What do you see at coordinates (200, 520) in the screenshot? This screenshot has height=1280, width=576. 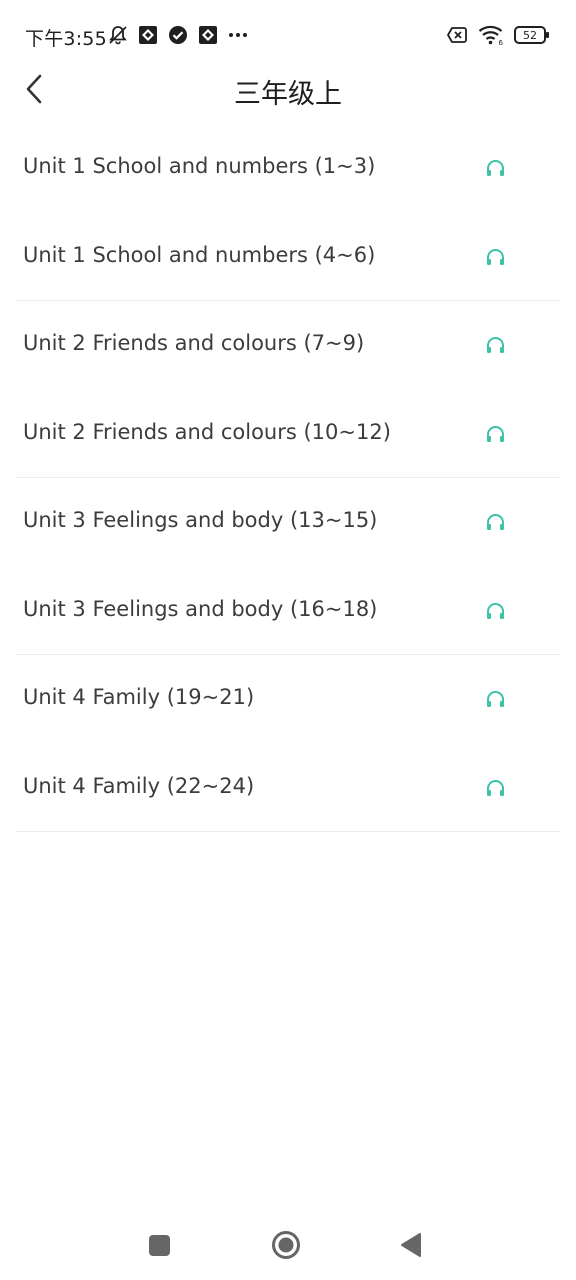 I see `list-item-label: Unit 3 Feelings and body (13~15)` at bounding box center [200, 520].